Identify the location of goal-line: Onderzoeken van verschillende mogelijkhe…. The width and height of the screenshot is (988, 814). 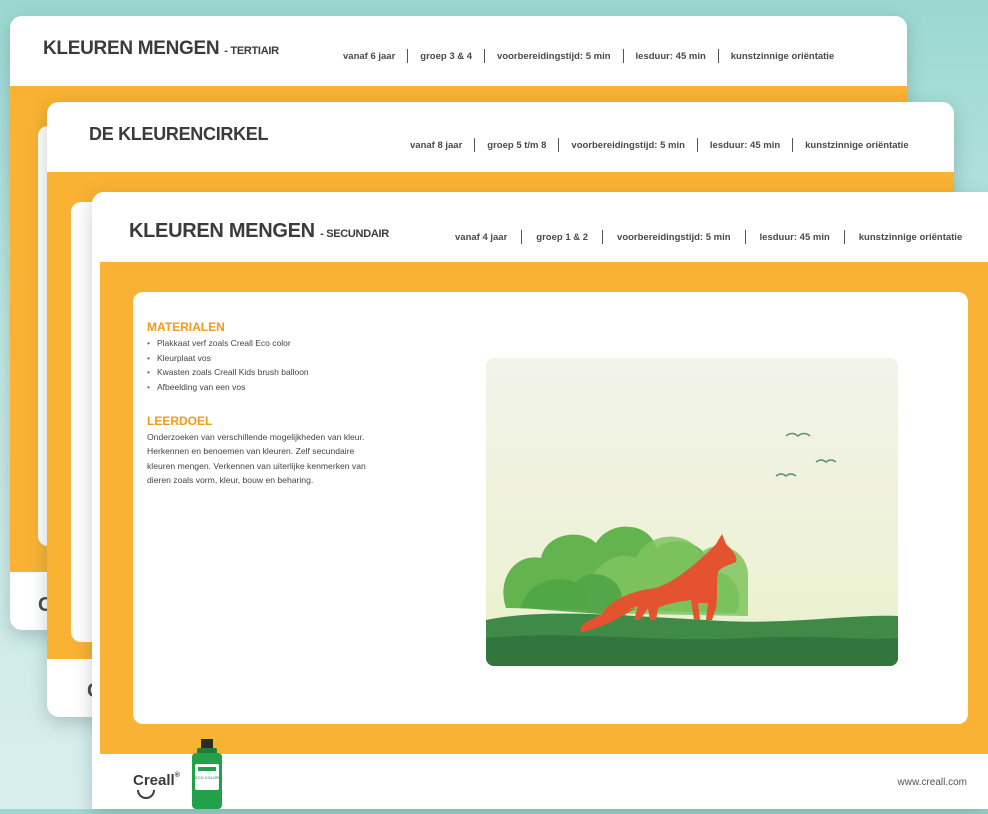
(256, 437).